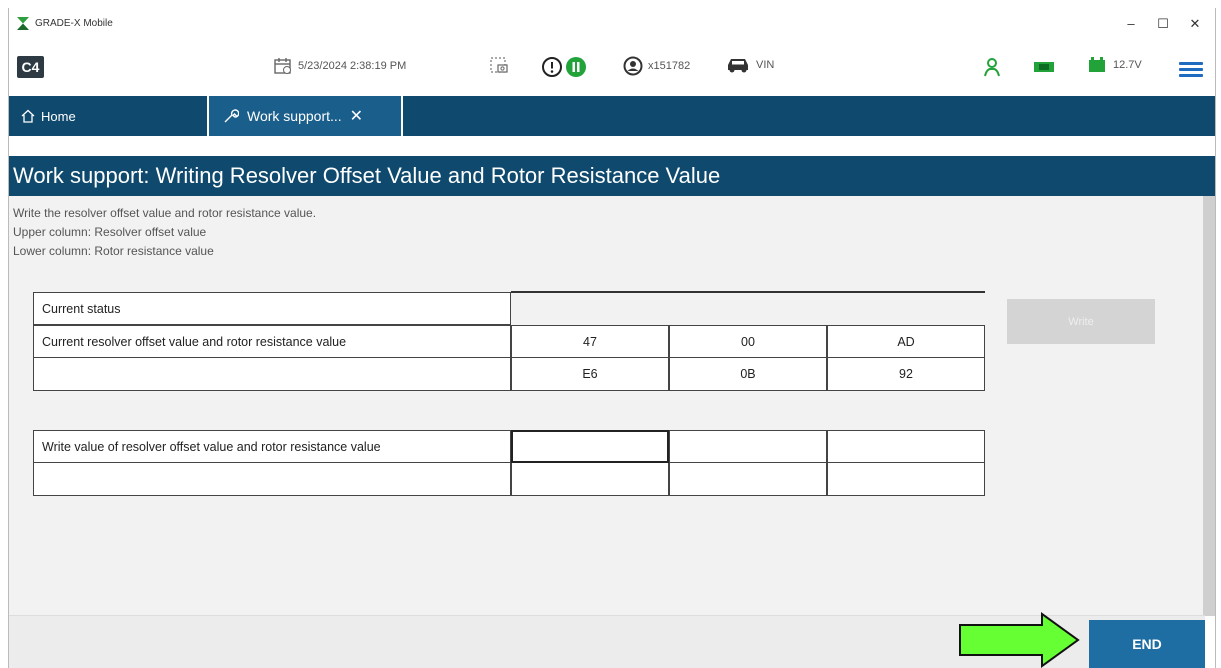 The image size is (1221, 668). Describe the element at coordinates (748, 341) in the screenshot. I see `current-value-cell: 00` at that location.